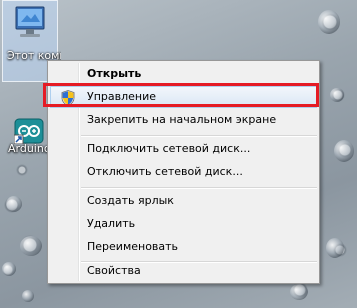  Describe the element at coordinates (183, 74) in the screenshot. I see `menu-item-open: Открыть` at that location.